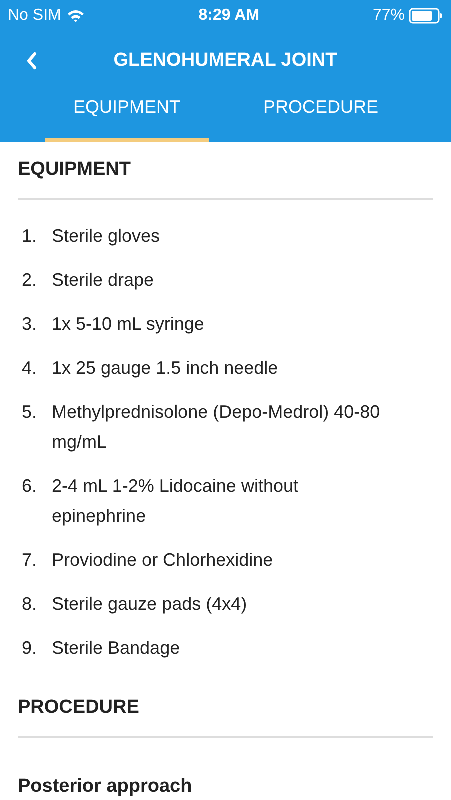 This screenshot has height=800, width=451. Describe the element at coordinates (163, 560) in the screenshot. I see `equipment-item: Proviodine or Chlorhexidine` at that location.